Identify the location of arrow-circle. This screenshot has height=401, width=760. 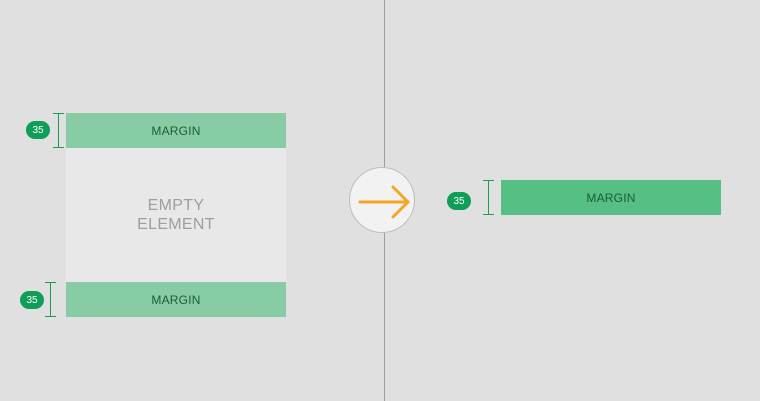
(382, 200).